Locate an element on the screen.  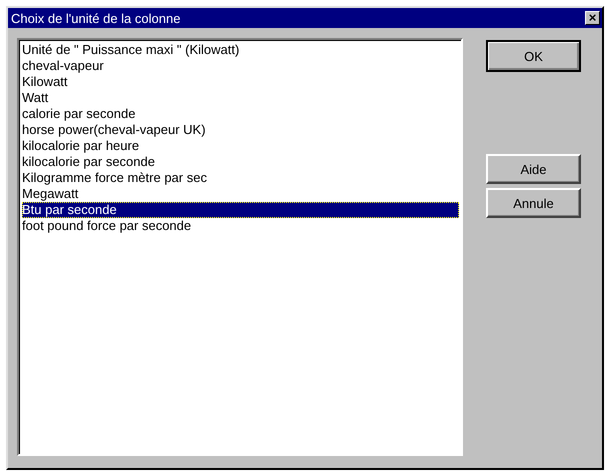
list-item: kilocalorie par heure is located at coordinates (240, 146).